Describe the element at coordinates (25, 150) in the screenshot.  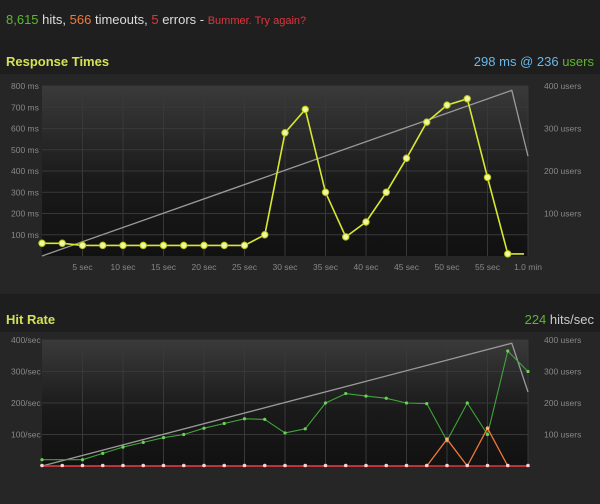
I see `rt-y-tick: 500 ms` at that location.